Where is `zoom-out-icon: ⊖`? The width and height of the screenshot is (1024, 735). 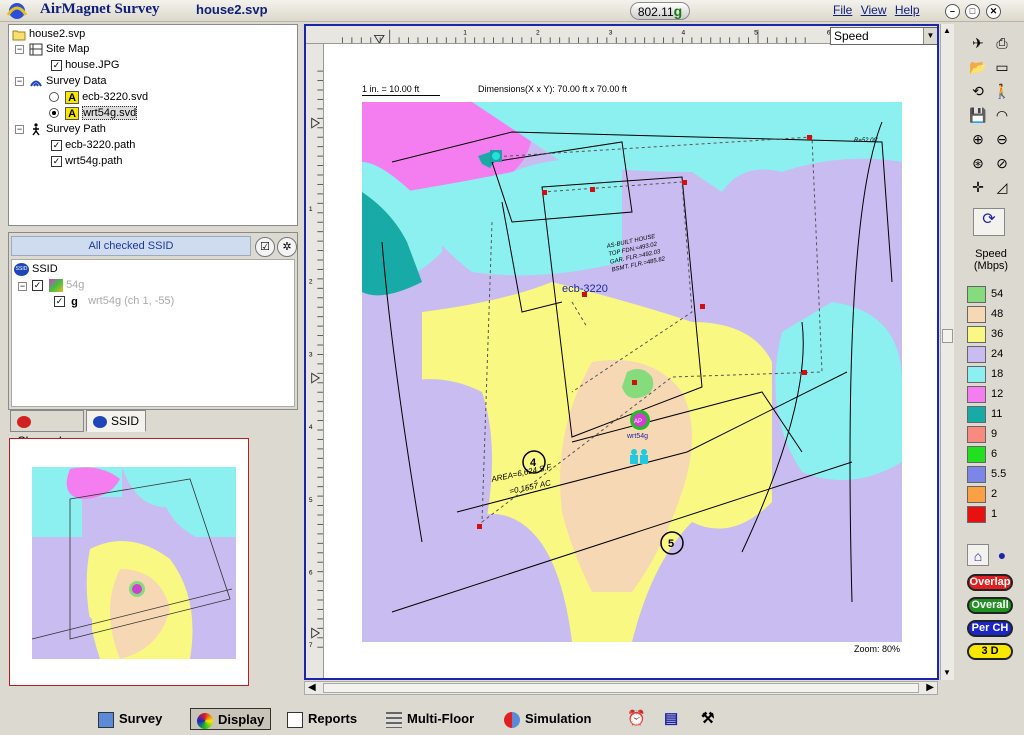
zoom-out-icon: ⊖ is located at coordinates (1002, 139).